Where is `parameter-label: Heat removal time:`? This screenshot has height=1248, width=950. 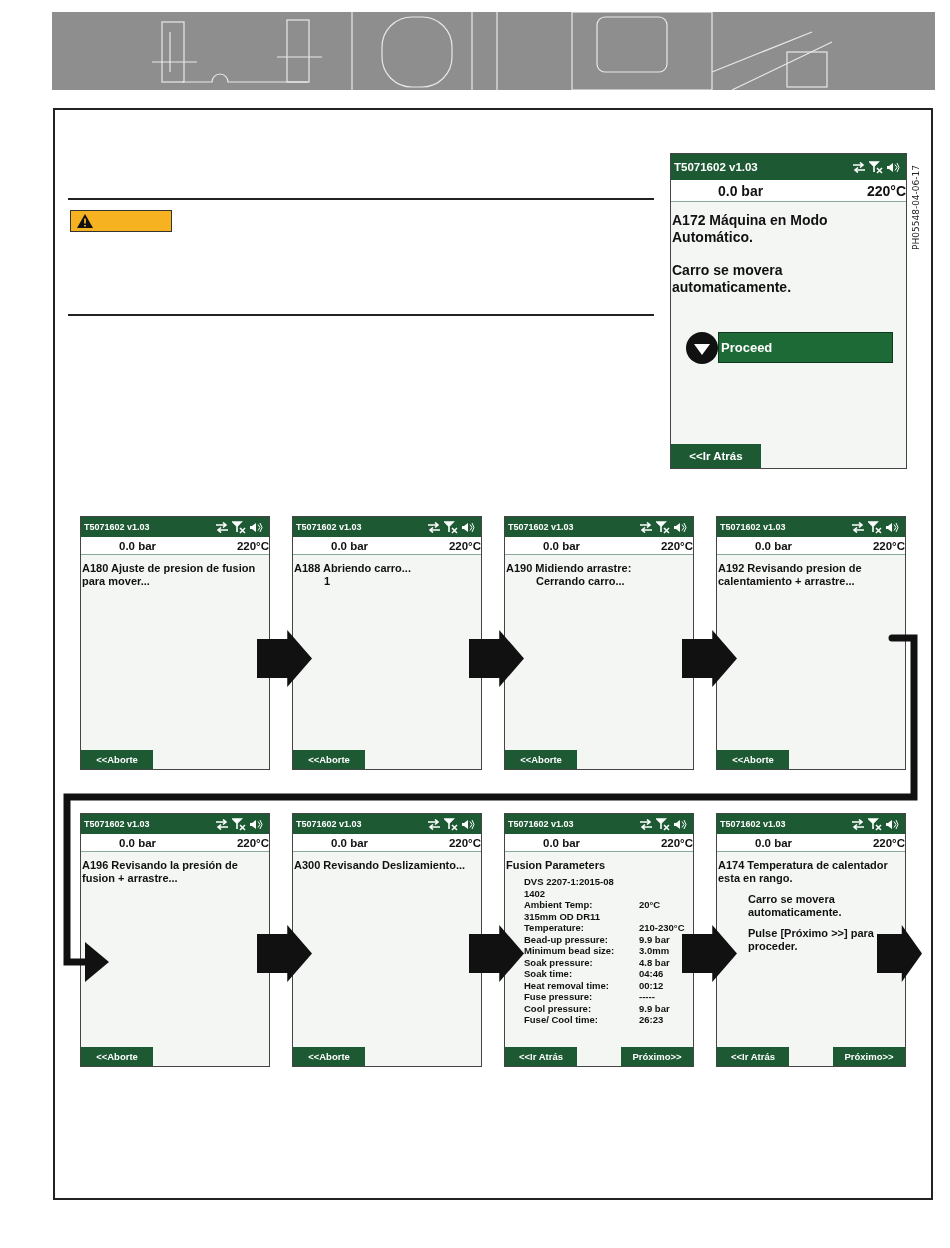
parameter-label: Heat removal time: is located at coordinates (567, 985).